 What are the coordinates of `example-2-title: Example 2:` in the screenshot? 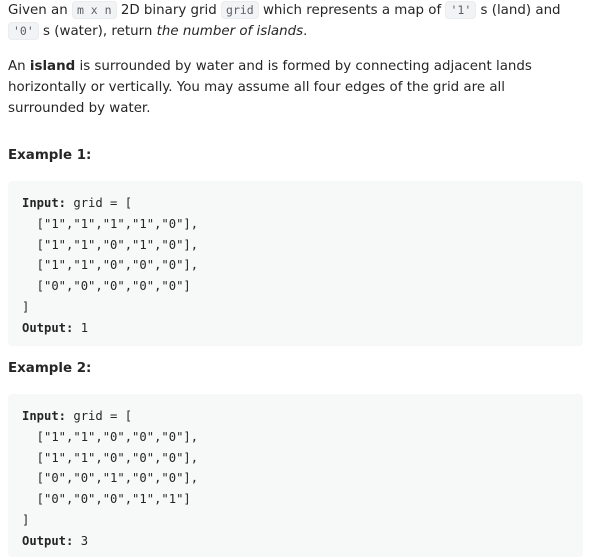 It's located at (50, 368).